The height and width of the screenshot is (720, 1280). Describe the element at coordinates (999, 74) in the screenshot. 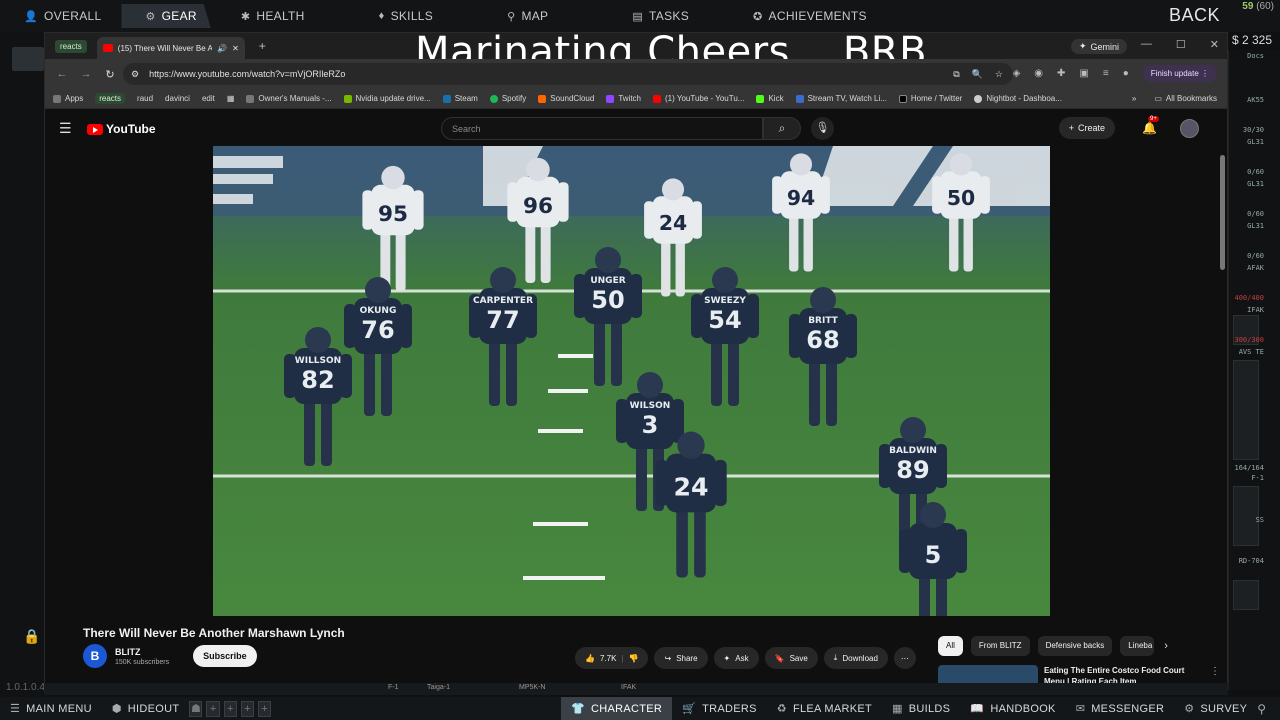

I see `star-icon: ☆` at that location.